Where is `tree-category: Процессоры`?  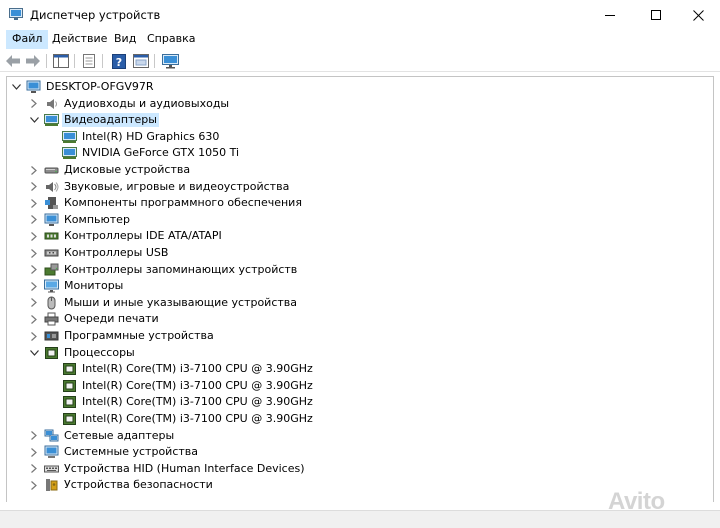
tree-category: Процессоры is located at coordinates (357, 353).